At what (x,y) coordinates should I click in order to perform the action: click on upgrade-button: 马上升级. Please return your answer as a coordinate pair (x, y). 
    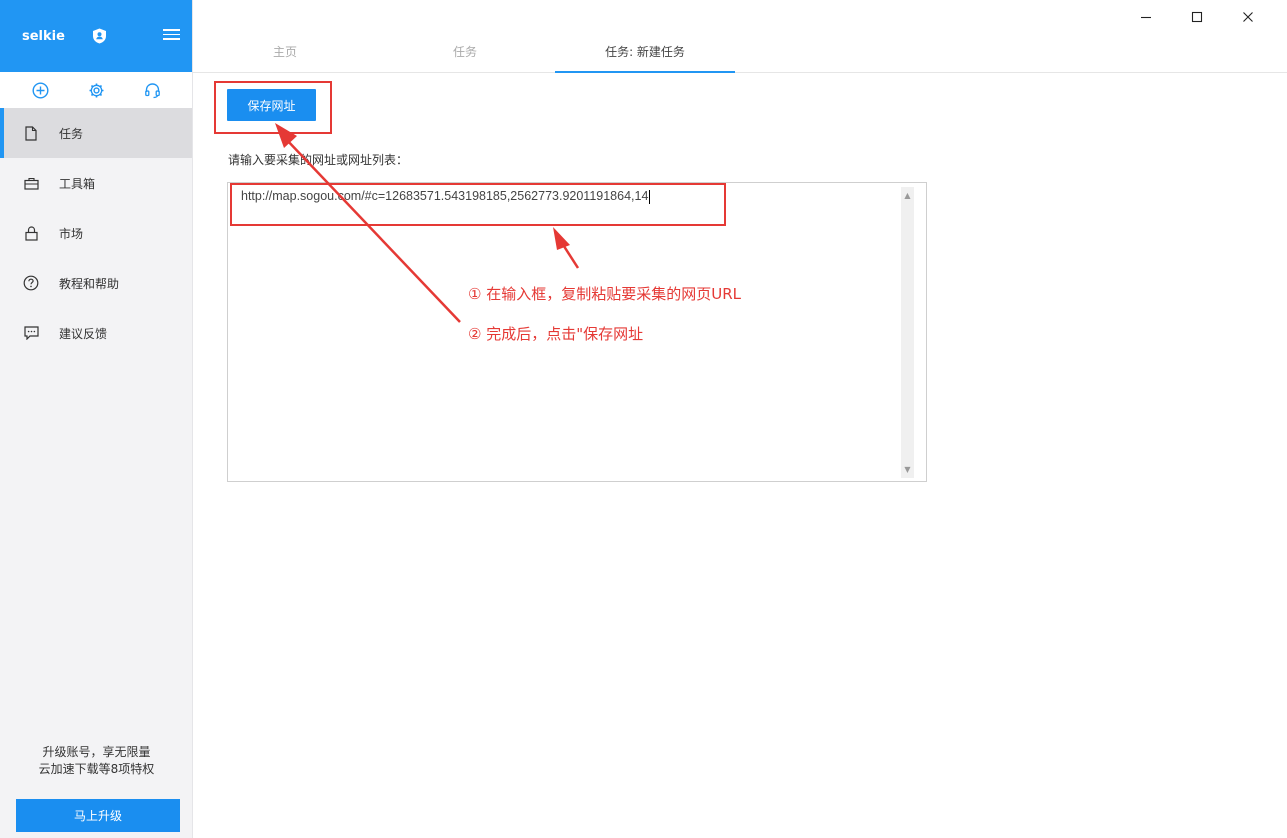
    Looking at the image, I should click on (98, 815).